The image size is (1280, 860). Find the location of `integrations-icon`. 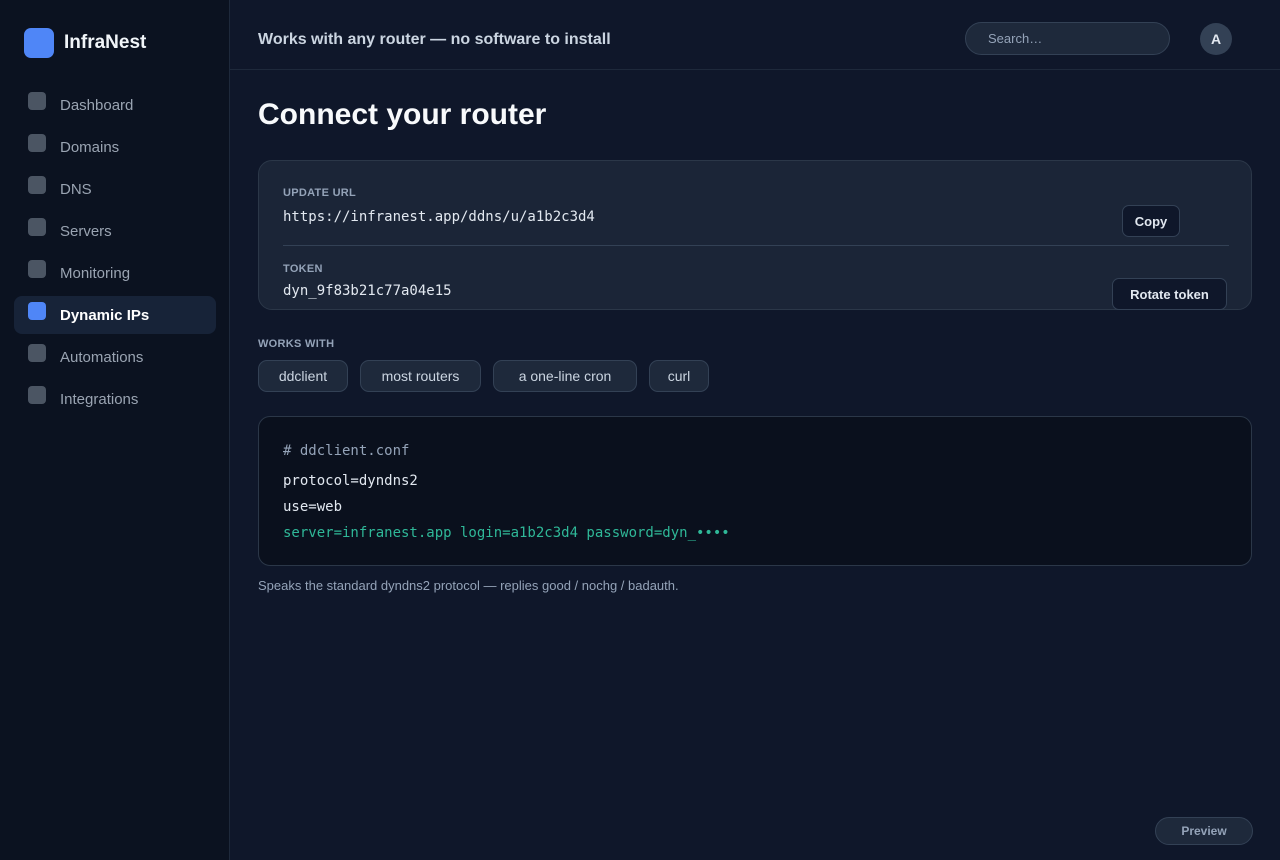

integrations-icon is located at coordinates (37, 395).